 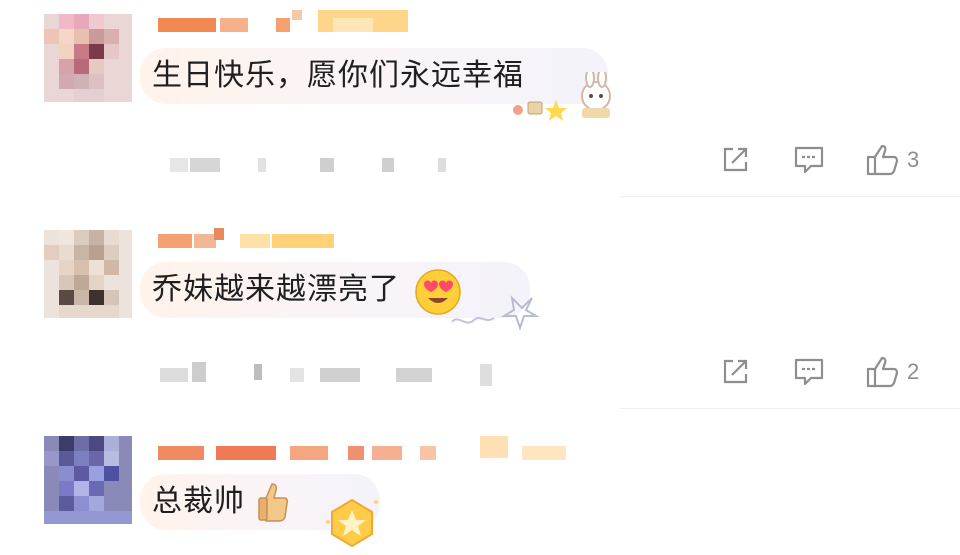 I want to click on like-button: 3, so click(x=892, y=160).